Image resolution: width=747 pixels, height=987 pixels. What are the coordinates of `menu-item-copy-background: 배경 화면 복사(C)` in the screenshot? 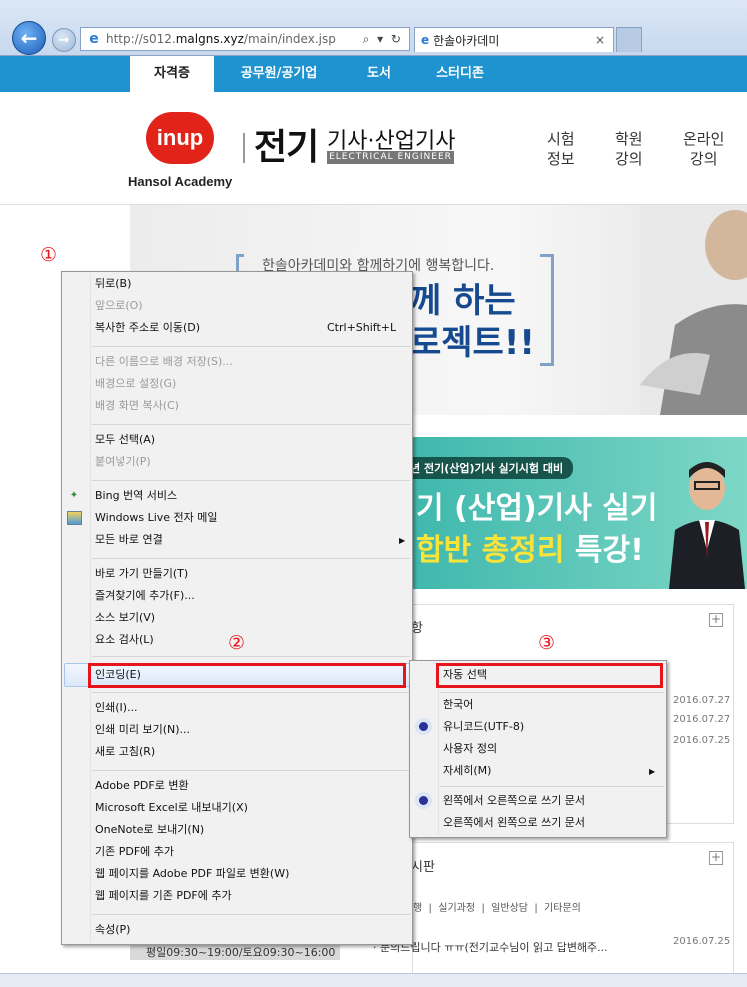 It's located at (137, 406).